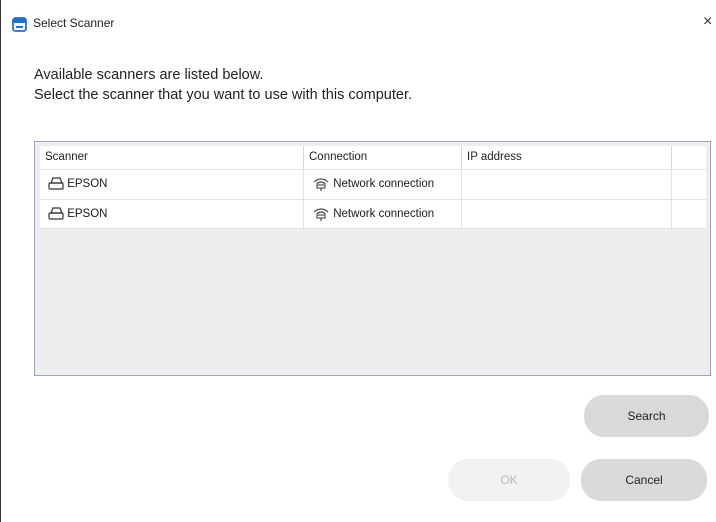 The image size is (716, 522). What do you see at coordinates (172, 157) in the screenshot?
I see `column-header-scanner: Scanner` at bounding box center [172, 157].